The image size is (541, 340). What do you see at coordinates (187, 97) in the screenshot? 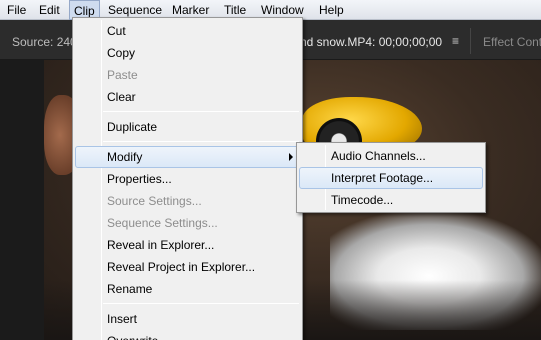
I see `menu-item-clear: Clear` at bounding box center [187, 97].